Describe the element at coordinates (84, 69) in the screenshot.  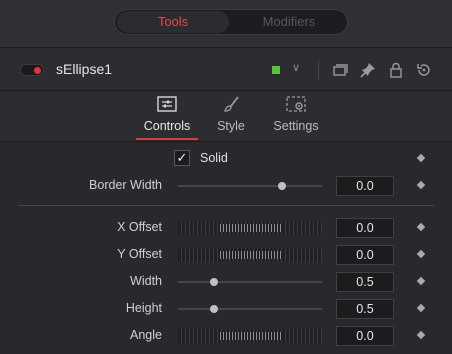
I see `tool-name: sEllipse1` at that location.